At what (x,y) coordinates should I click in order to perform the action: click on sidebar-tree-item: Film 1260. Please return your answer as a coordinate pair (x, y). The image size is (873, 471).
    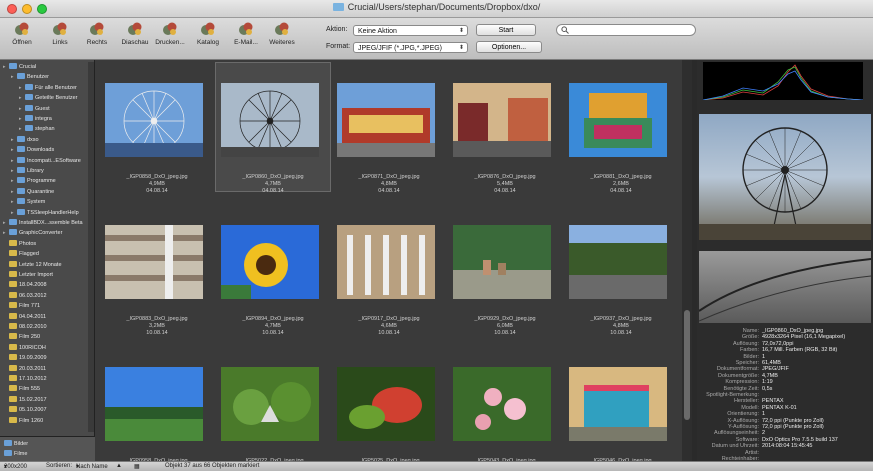
    Looking at the image, I should click on (23, 421).